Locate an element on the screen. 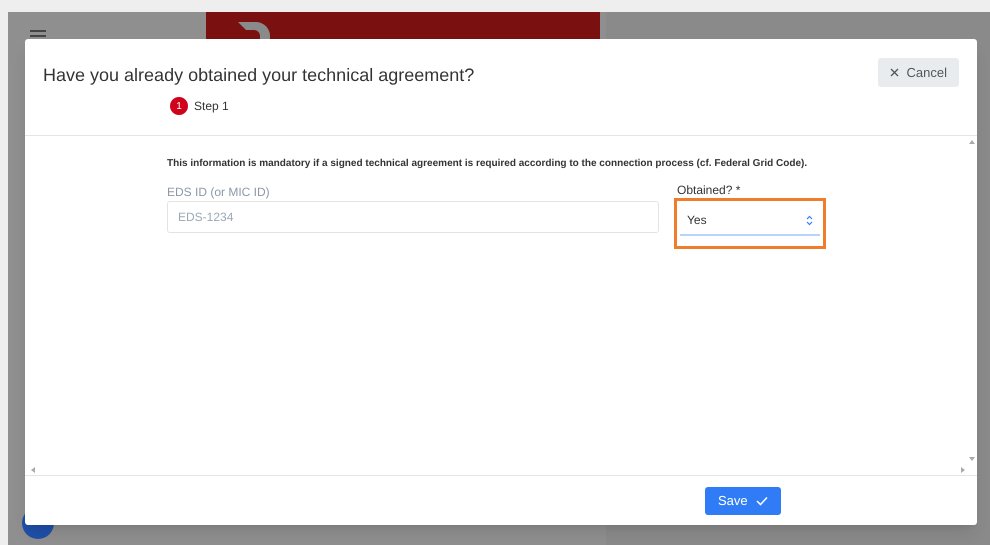 The image size is (990, 545). scroll-right-icon is located at coordinates (963, 470).